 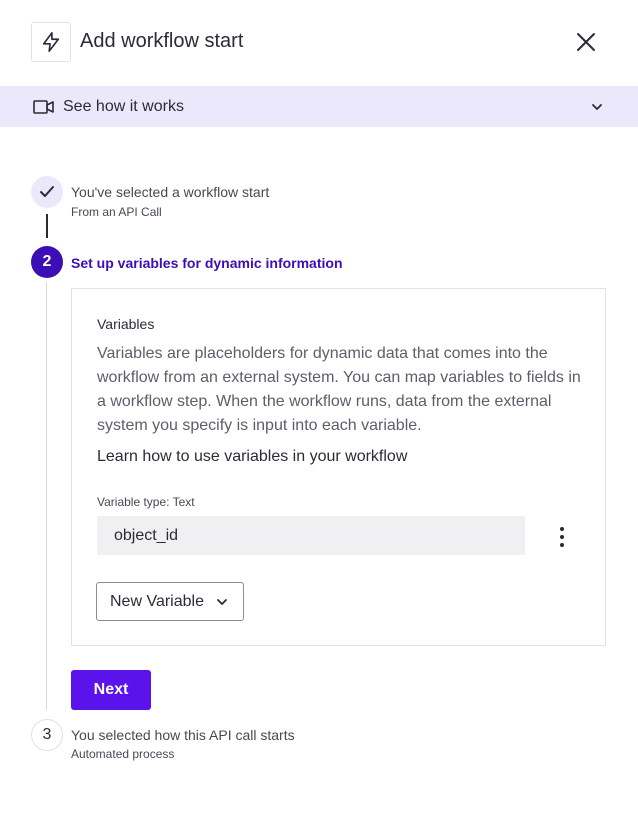 I want to click on new-variable-button: New Variable, so click(x=170, y=601).